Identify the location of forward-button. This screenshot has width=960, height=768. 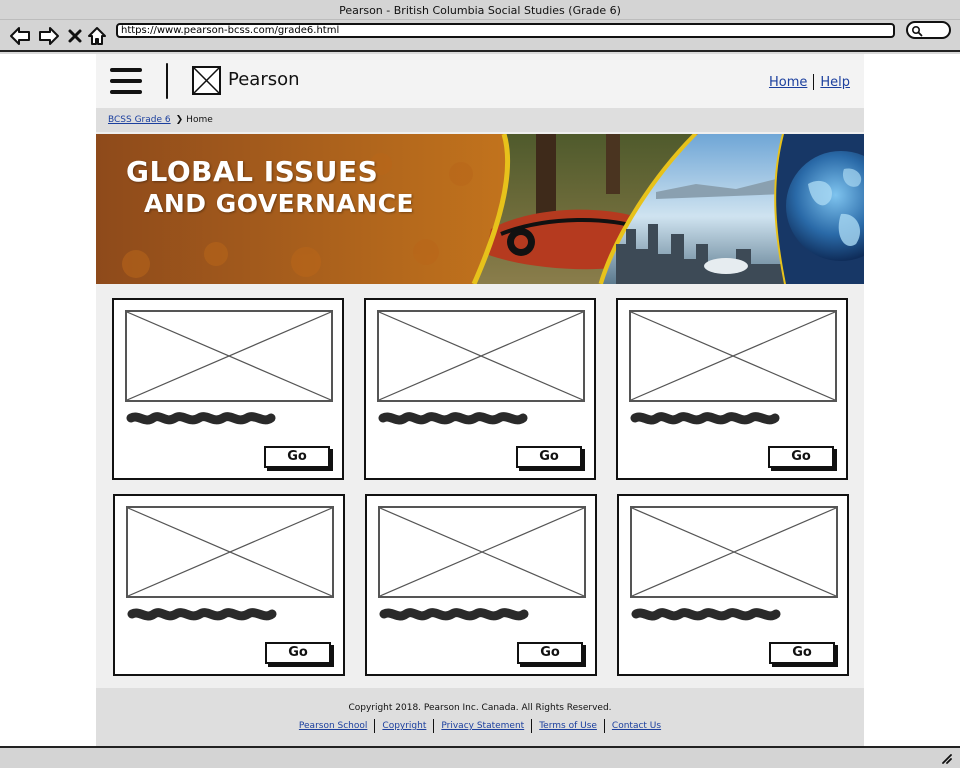
(49, 36).